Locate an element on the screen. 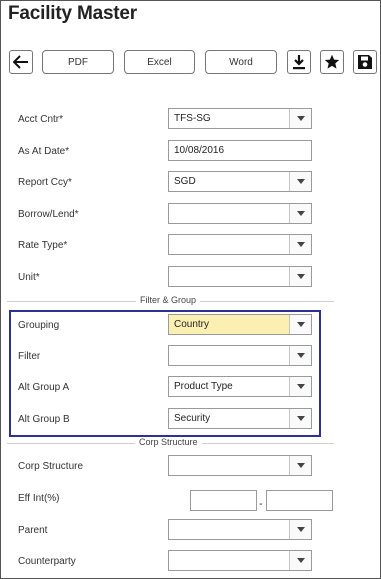 The height and width of the screenshot is (579, 381). alt-group-a-select: Product Type is located at coordinates (240, 386).